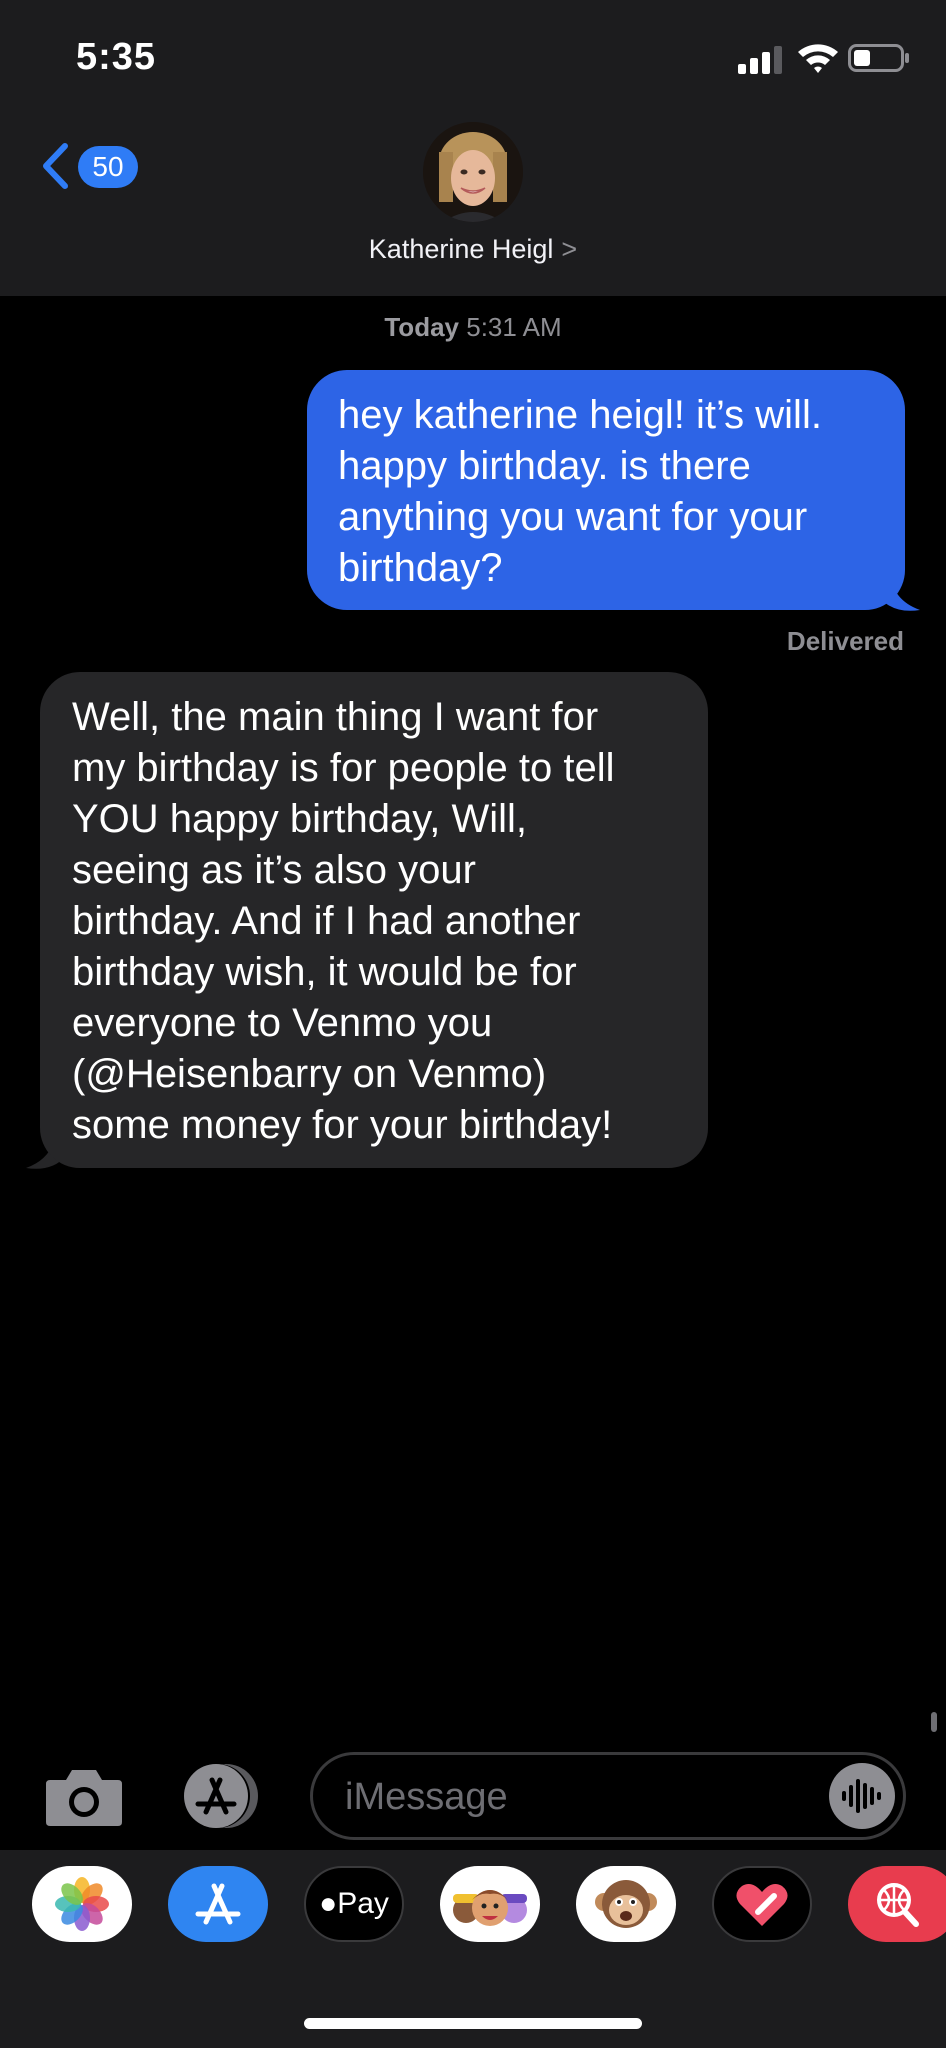  I want to click on message-line: Well, the main thing I want for, so click(335, 717).